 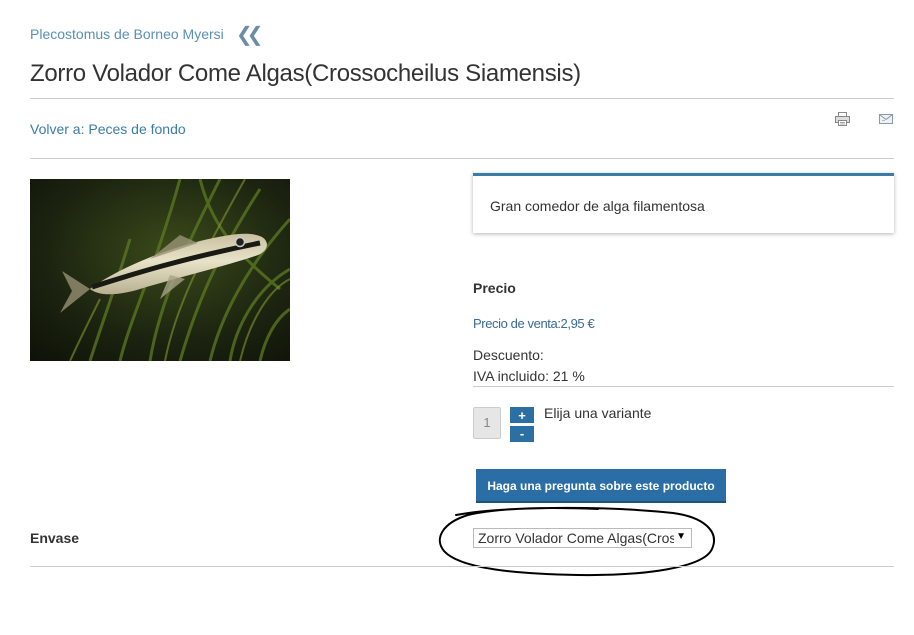 I want to click on quantity-input: 1, so click(x=487, y=423).